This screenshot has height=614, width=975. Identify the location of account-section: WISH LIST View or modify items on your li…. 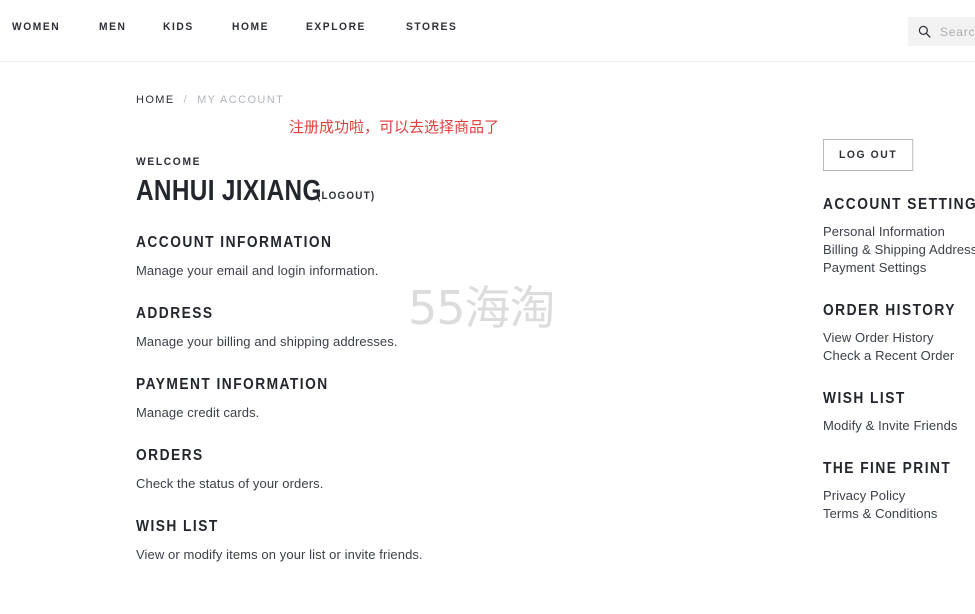
(416, 540).